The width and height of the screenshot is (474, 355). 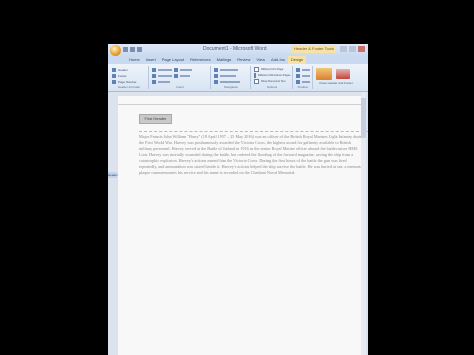 What do you see at coordinates (154, 81) in the screenshot?
I see `image-icon` at bounding box center [154, 81].